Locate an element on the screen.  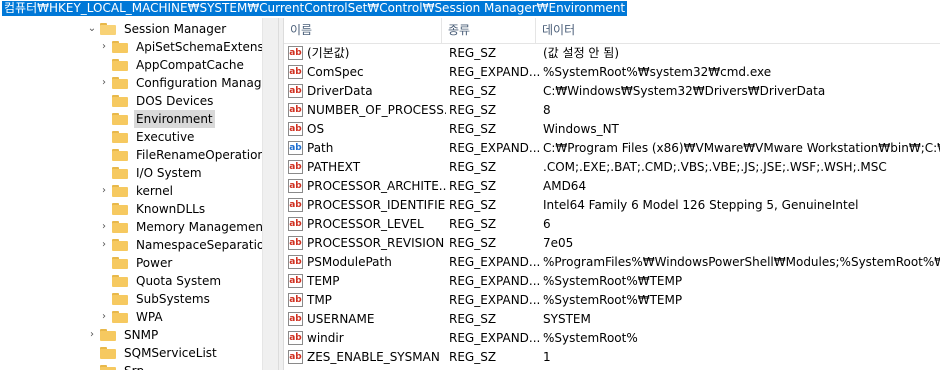
value-name: DriverData is located at coordinates (340, 91).